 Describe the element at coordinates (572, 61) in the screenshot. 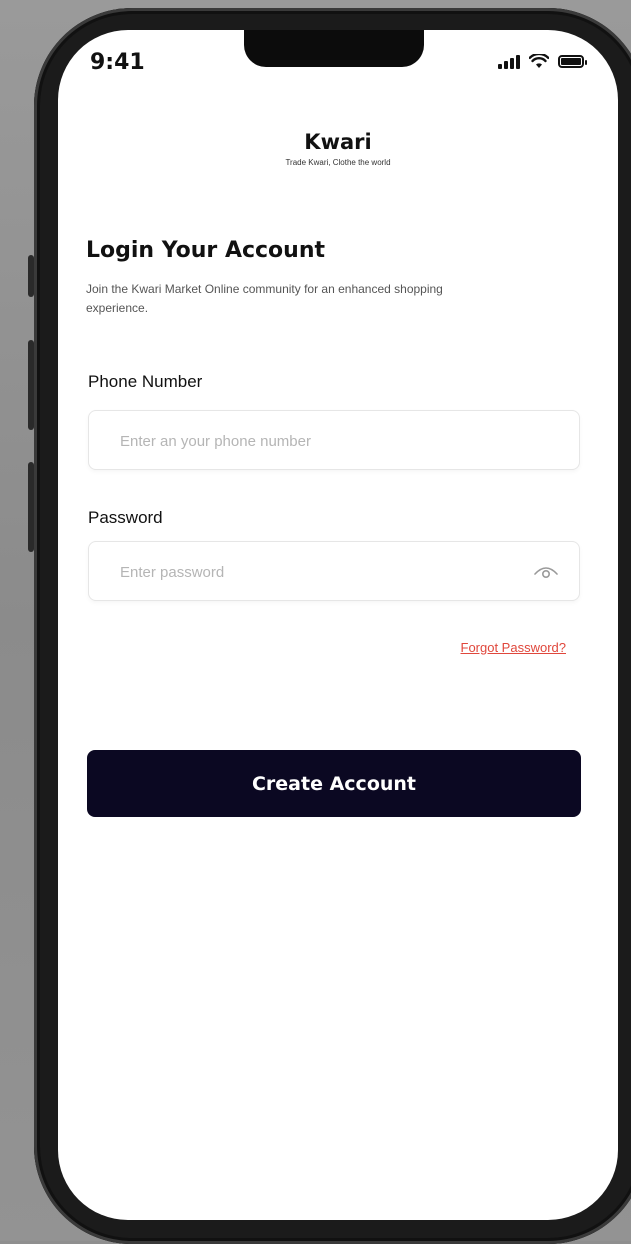

I see `battery-icon` at that location.